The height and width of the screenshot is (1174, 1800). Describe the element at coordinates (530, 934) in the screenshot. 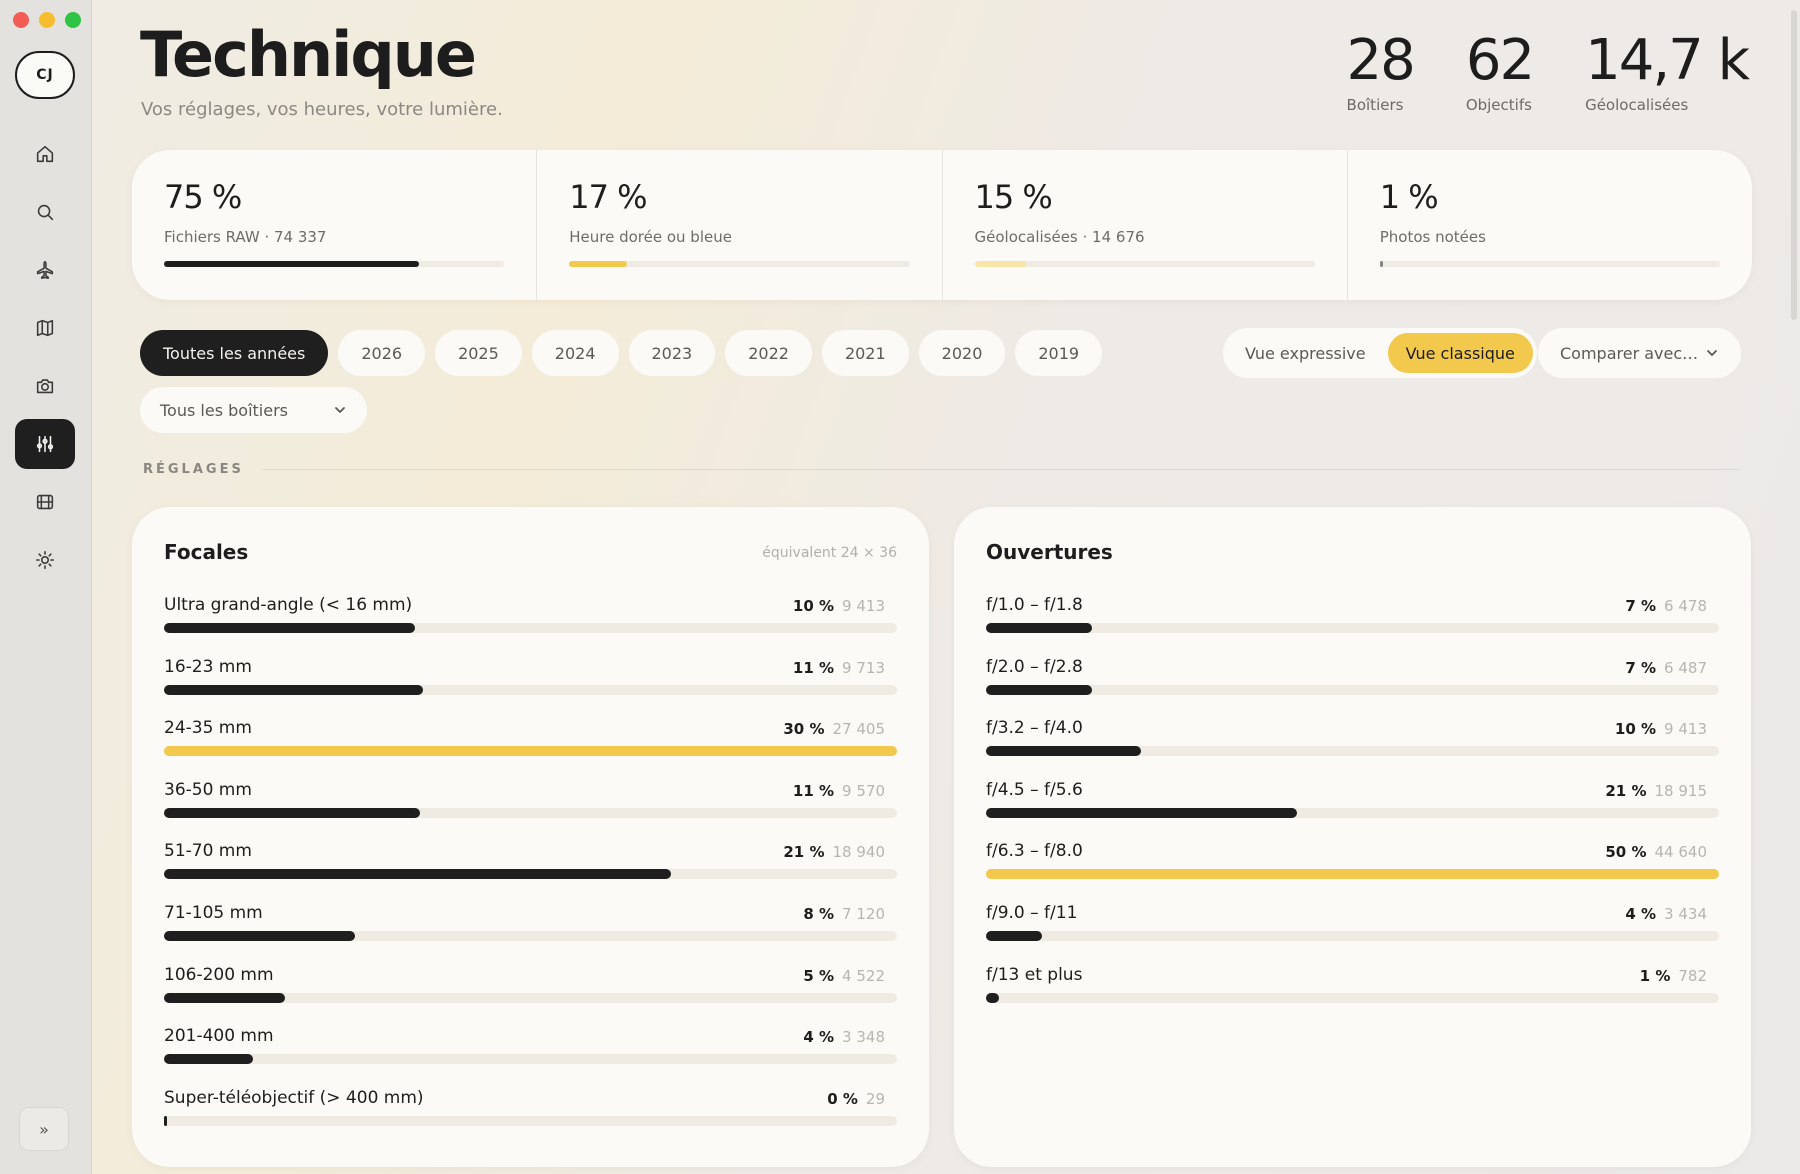

I see `bar-row: 71-105 mm 8 % 7 120` at that location.